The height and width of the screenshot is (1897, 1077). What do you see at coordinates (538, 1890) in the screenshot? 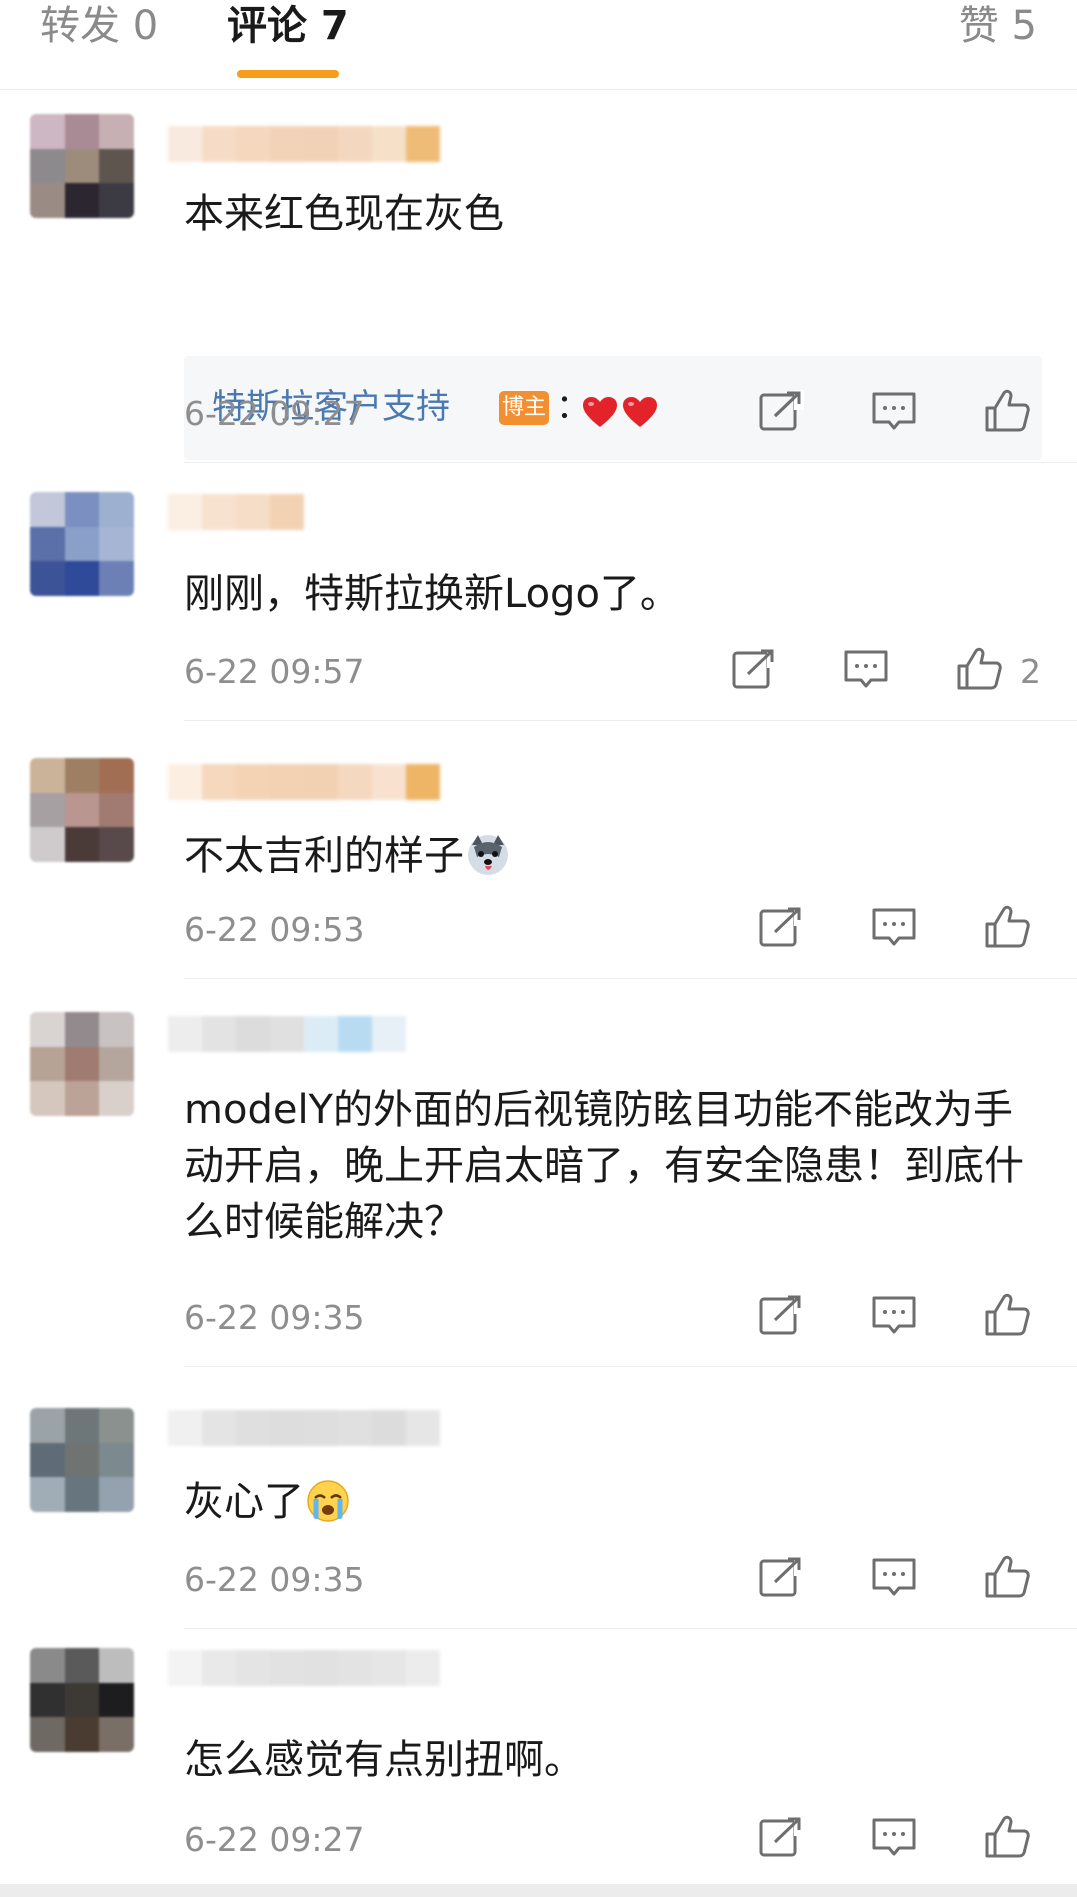
I see `bottom-separator` at bounding box center [538, 1890].